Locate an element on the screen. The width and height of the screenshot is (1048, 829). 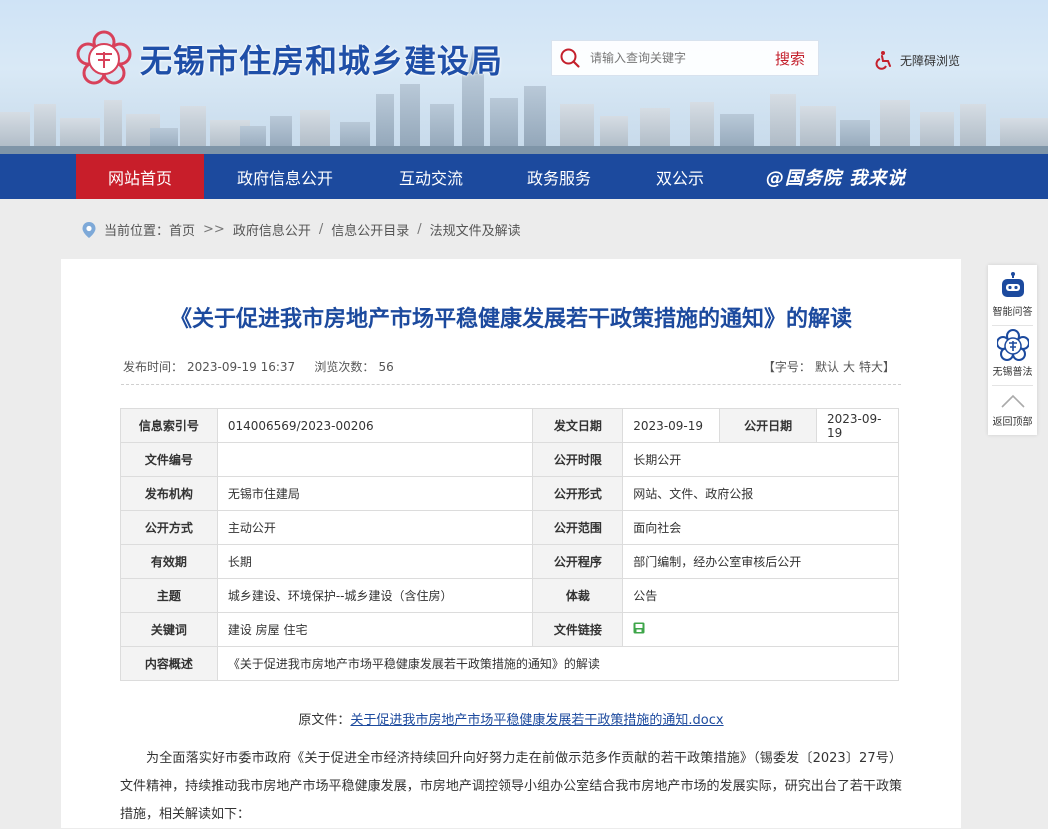
public-scope-value: 面向社会 is located at coordinates (760, 527).